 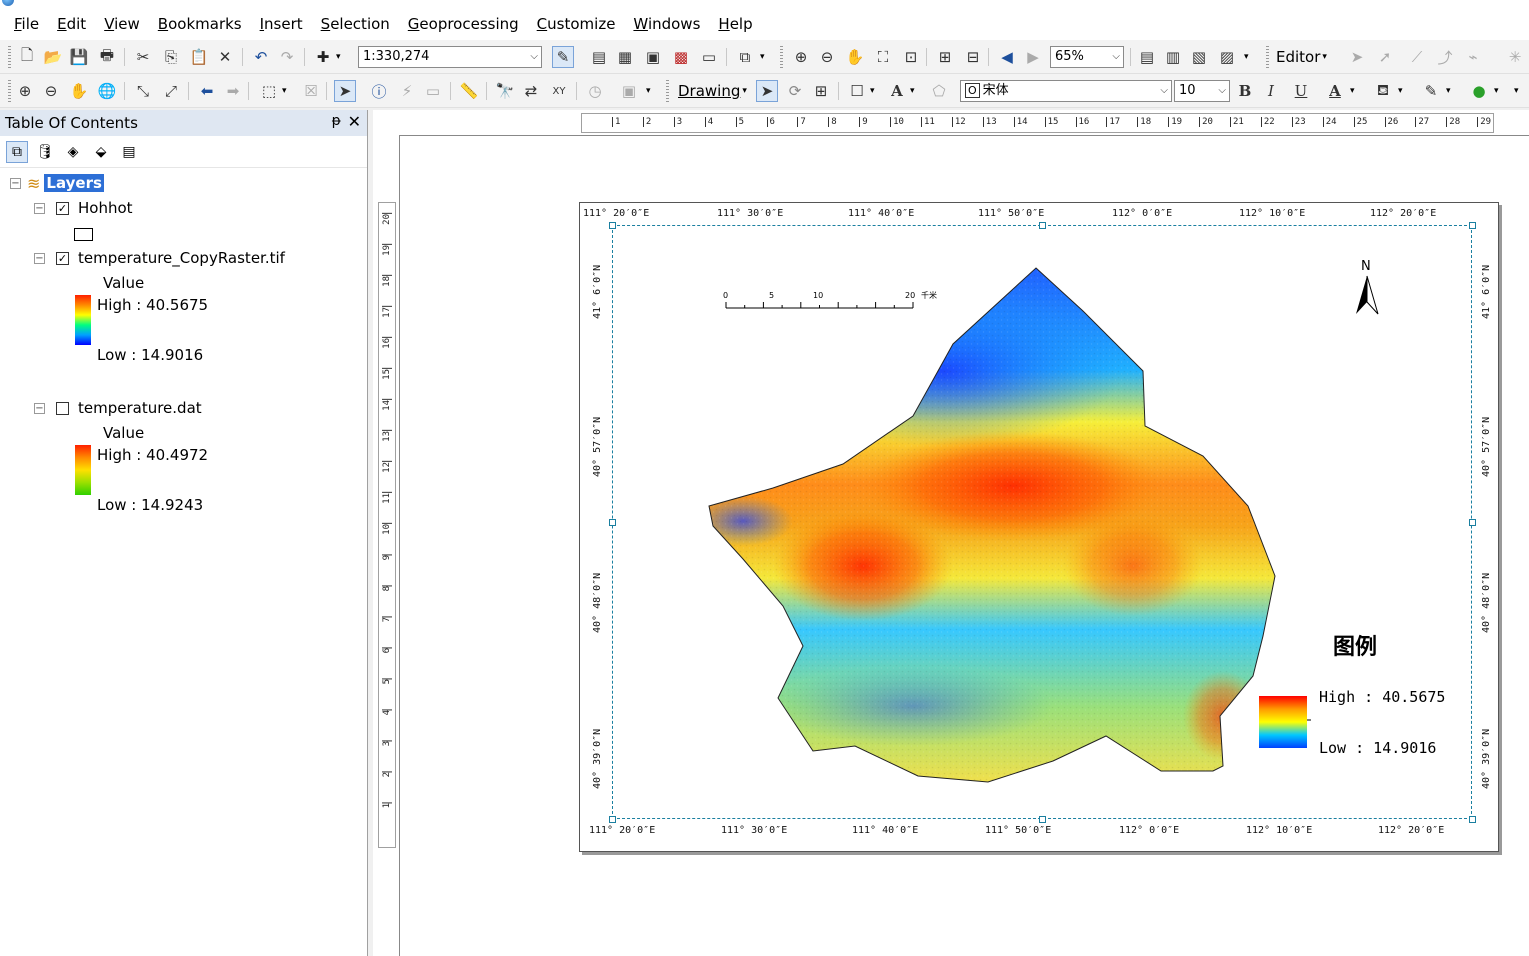 What do you see at coordinates (207, 91) in the screenshot?
I see `back-extent-icon: ⬅` at bounding box center [207, 91].